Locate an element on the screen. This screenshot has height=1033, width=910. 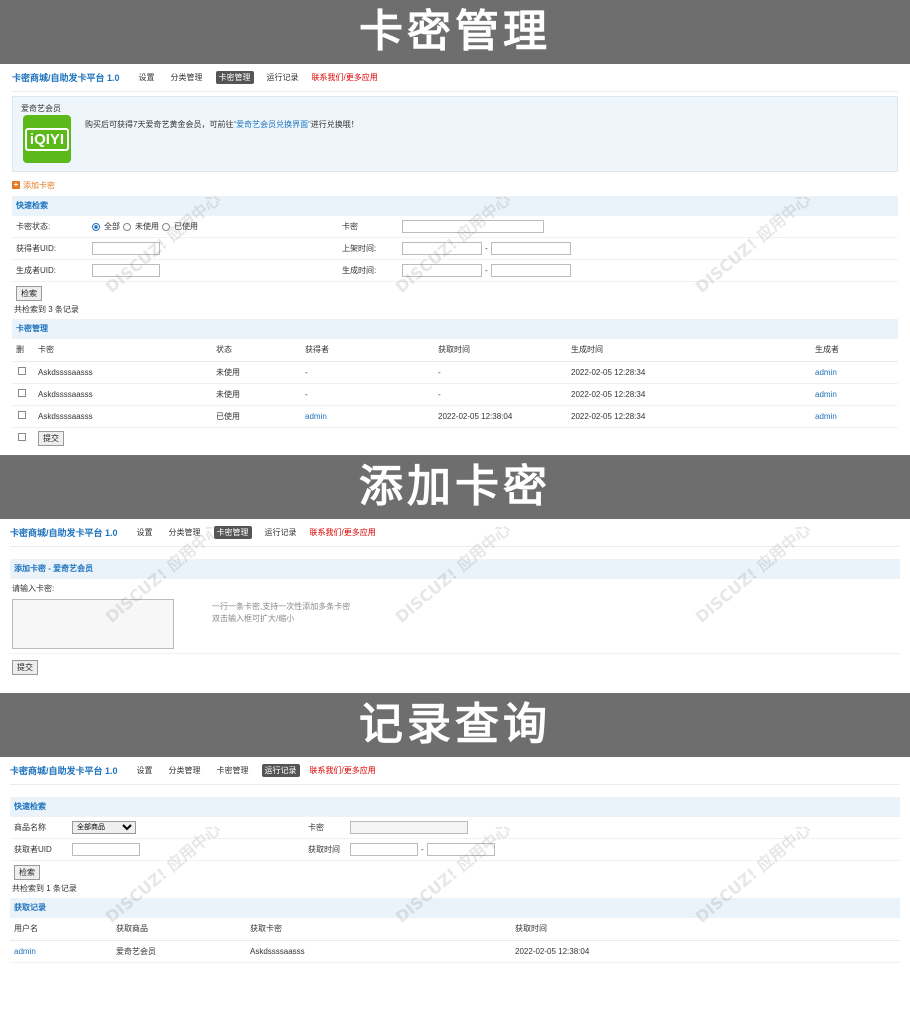
record-table-title: 获取记录 is located at coordinates (455, 908).